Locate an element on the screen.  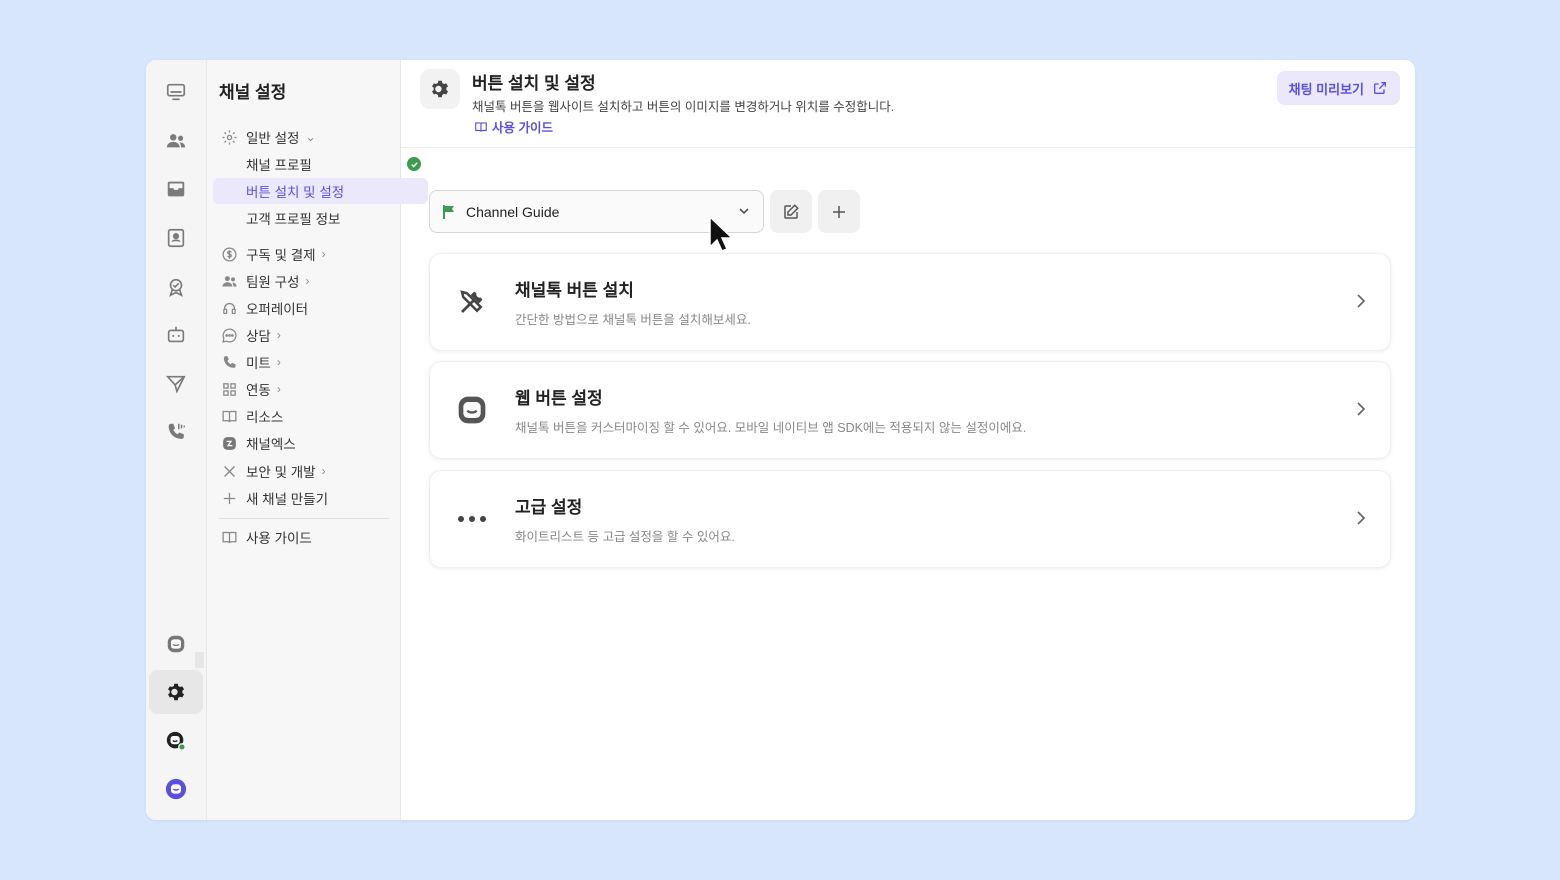
card-title: 고급 설정 is located at coordinates (549, 507).